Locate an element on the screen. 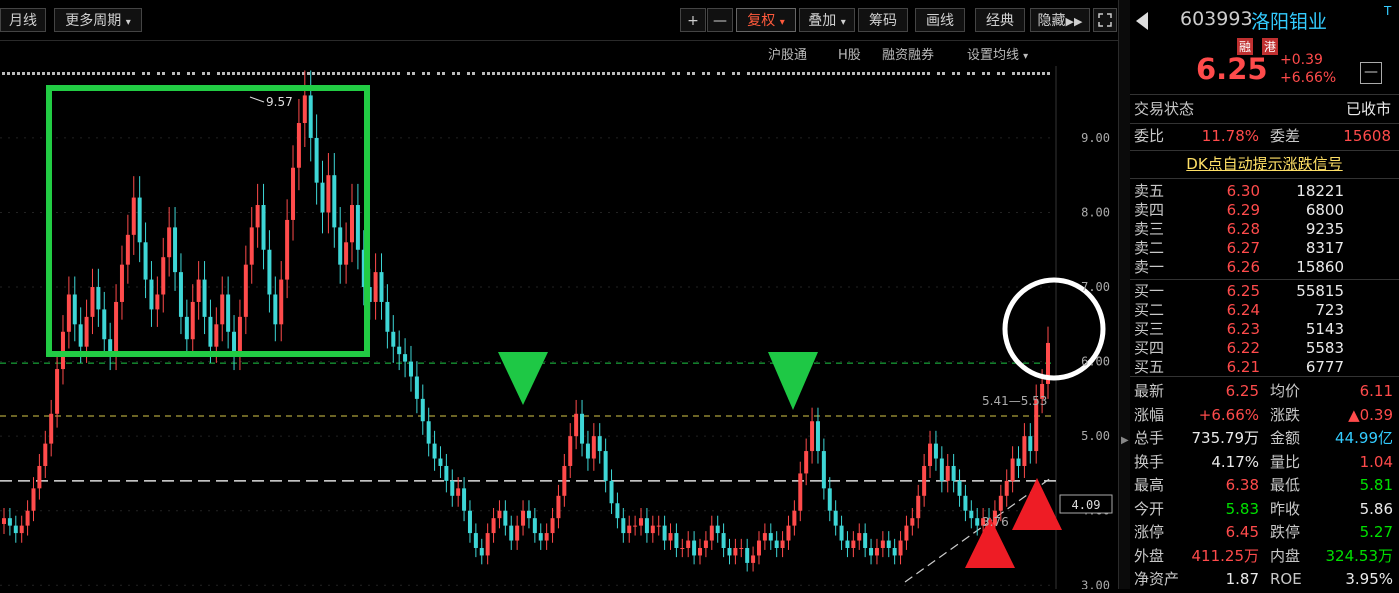 This screenshot has width=1399, height=593. y-tick-label: 9.00 is located at coordinates (1095, 138).